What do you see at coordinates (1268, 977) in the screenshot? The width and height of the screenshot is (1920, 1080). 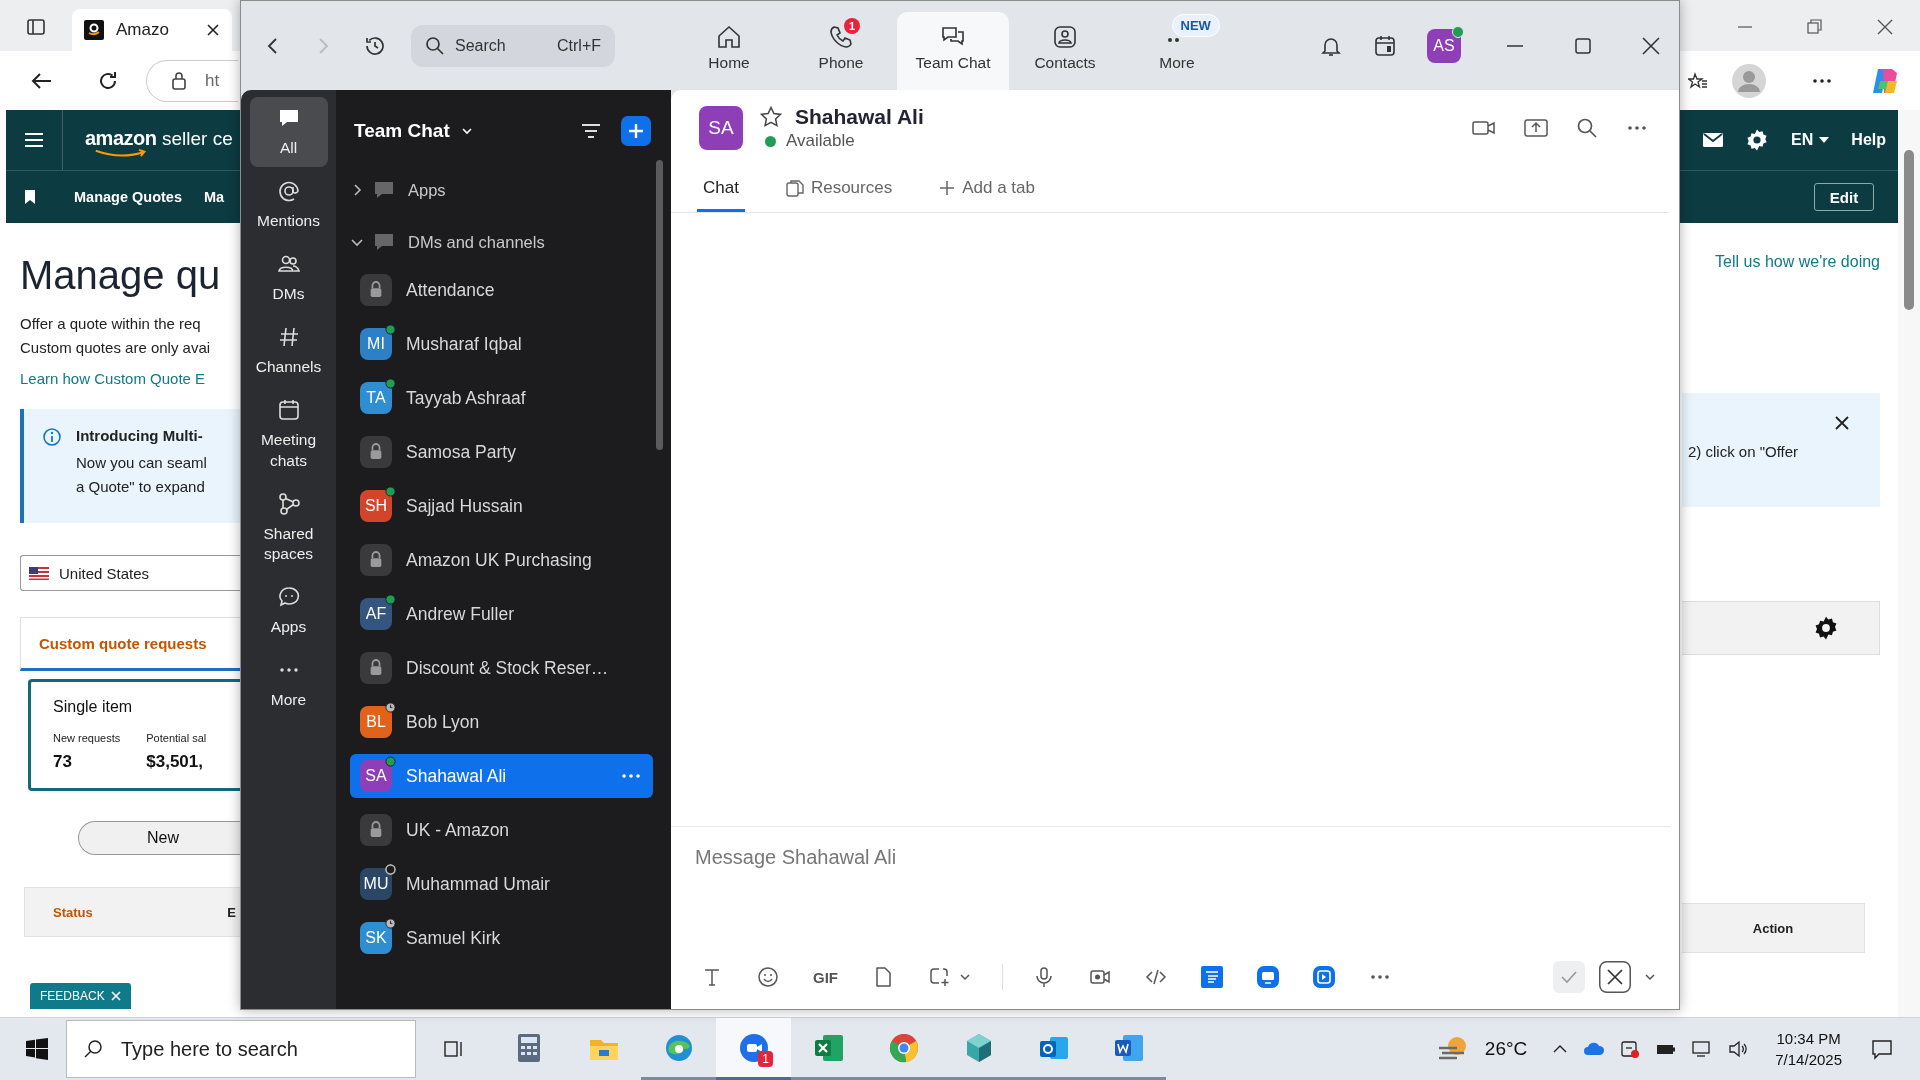 I see `whiteboard-app-icon` at bounding box center [1268, 977].